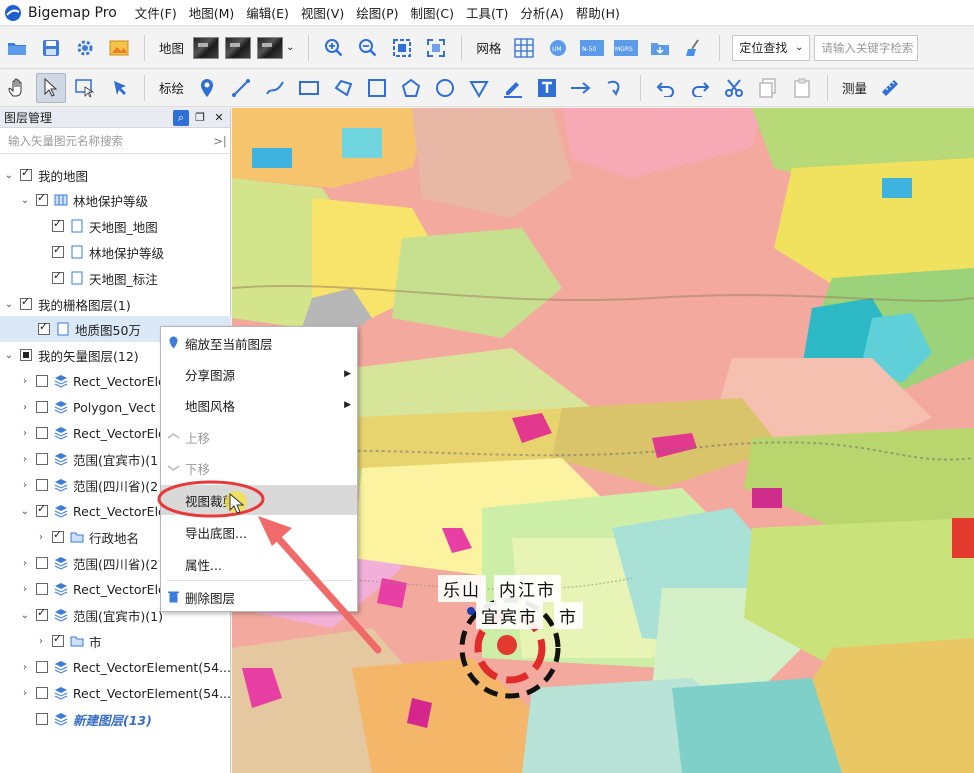 Image resolution: width=974 pixels, height=773 pixels. Describe the element at coordinates (259, 343) in the screenshot. I see `menu-zoom-to-layer: 缩放至当前图层` at that location.